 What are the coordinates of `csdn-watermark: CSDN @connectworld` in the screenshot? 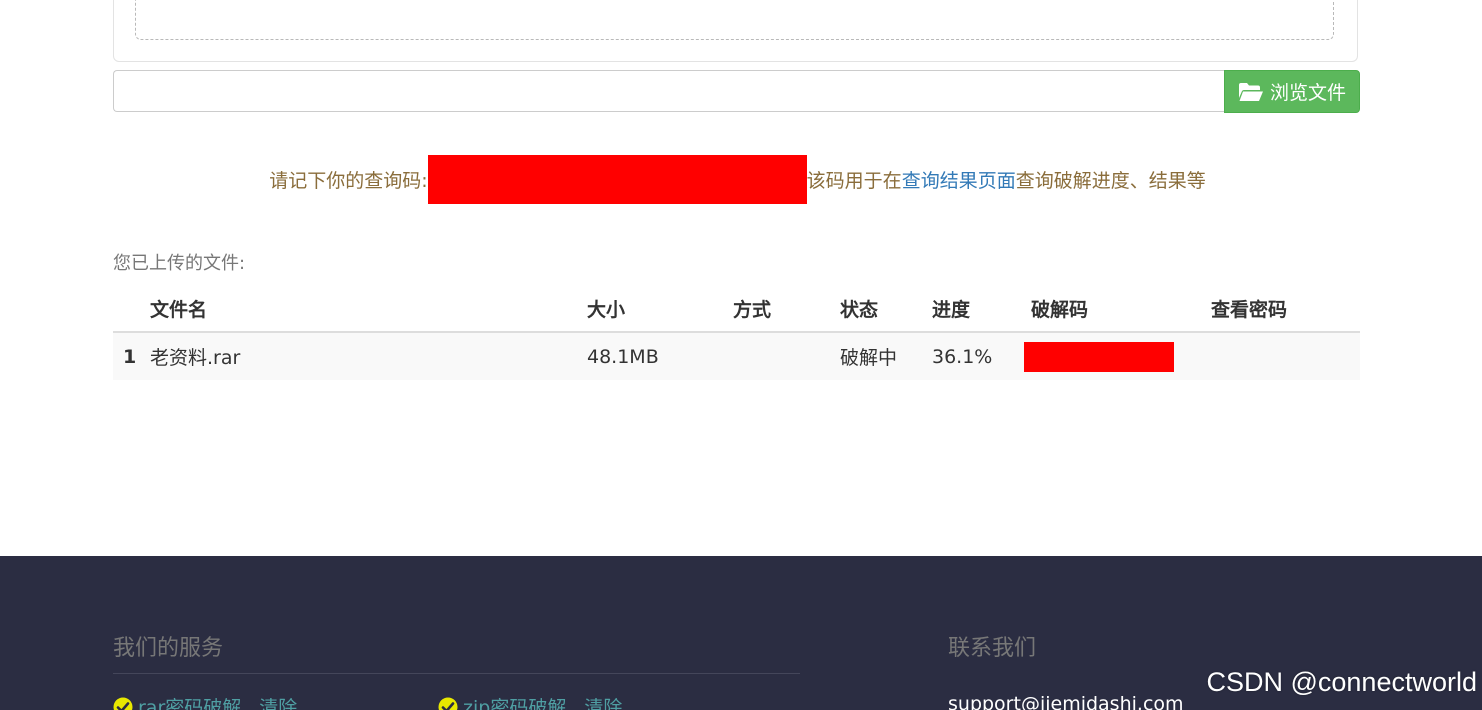 It's located at (1341, 682).